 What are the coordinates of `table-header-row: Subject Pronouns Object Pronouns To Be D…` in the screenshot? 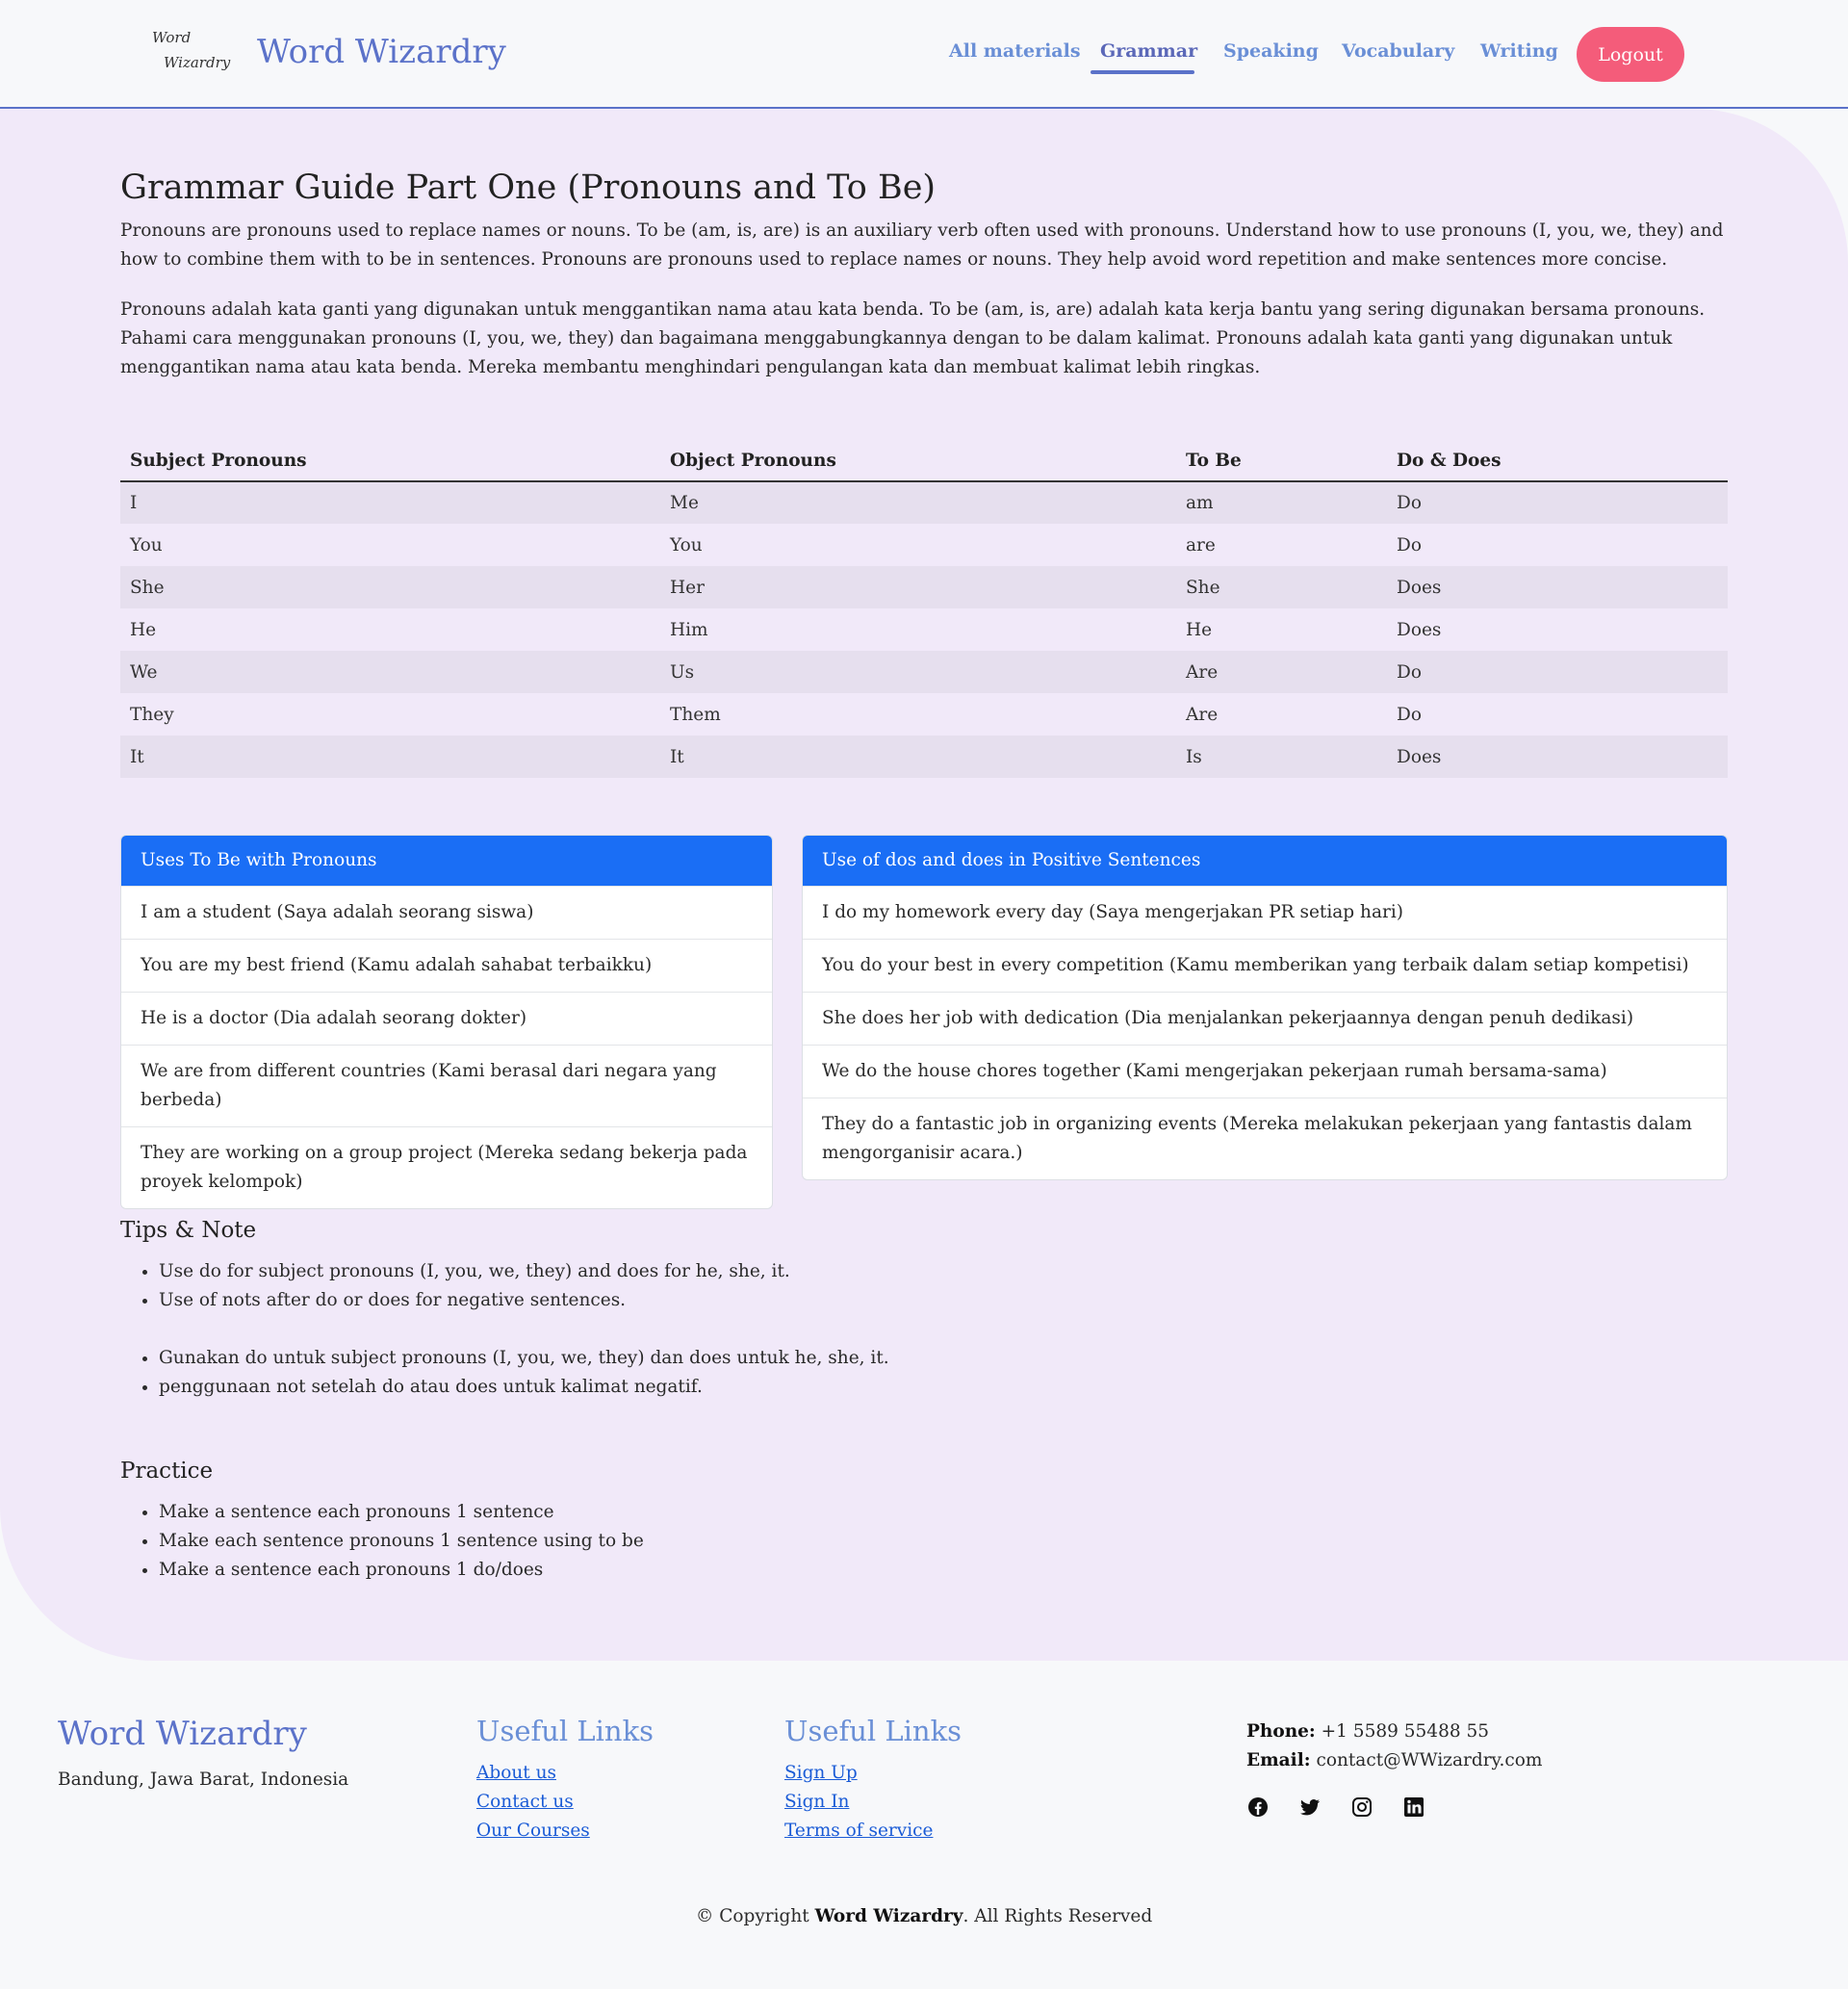 It's located at (924, 461).